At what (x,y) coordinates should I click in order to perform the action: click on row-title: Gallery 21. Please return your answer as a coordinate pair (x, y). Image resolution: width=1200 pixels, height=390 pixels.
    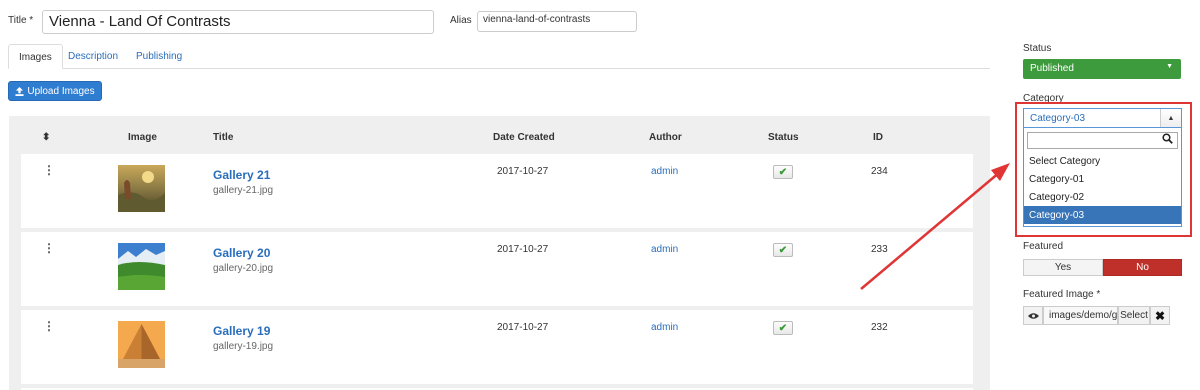
    Looking at the image, I should click on (241, 175).